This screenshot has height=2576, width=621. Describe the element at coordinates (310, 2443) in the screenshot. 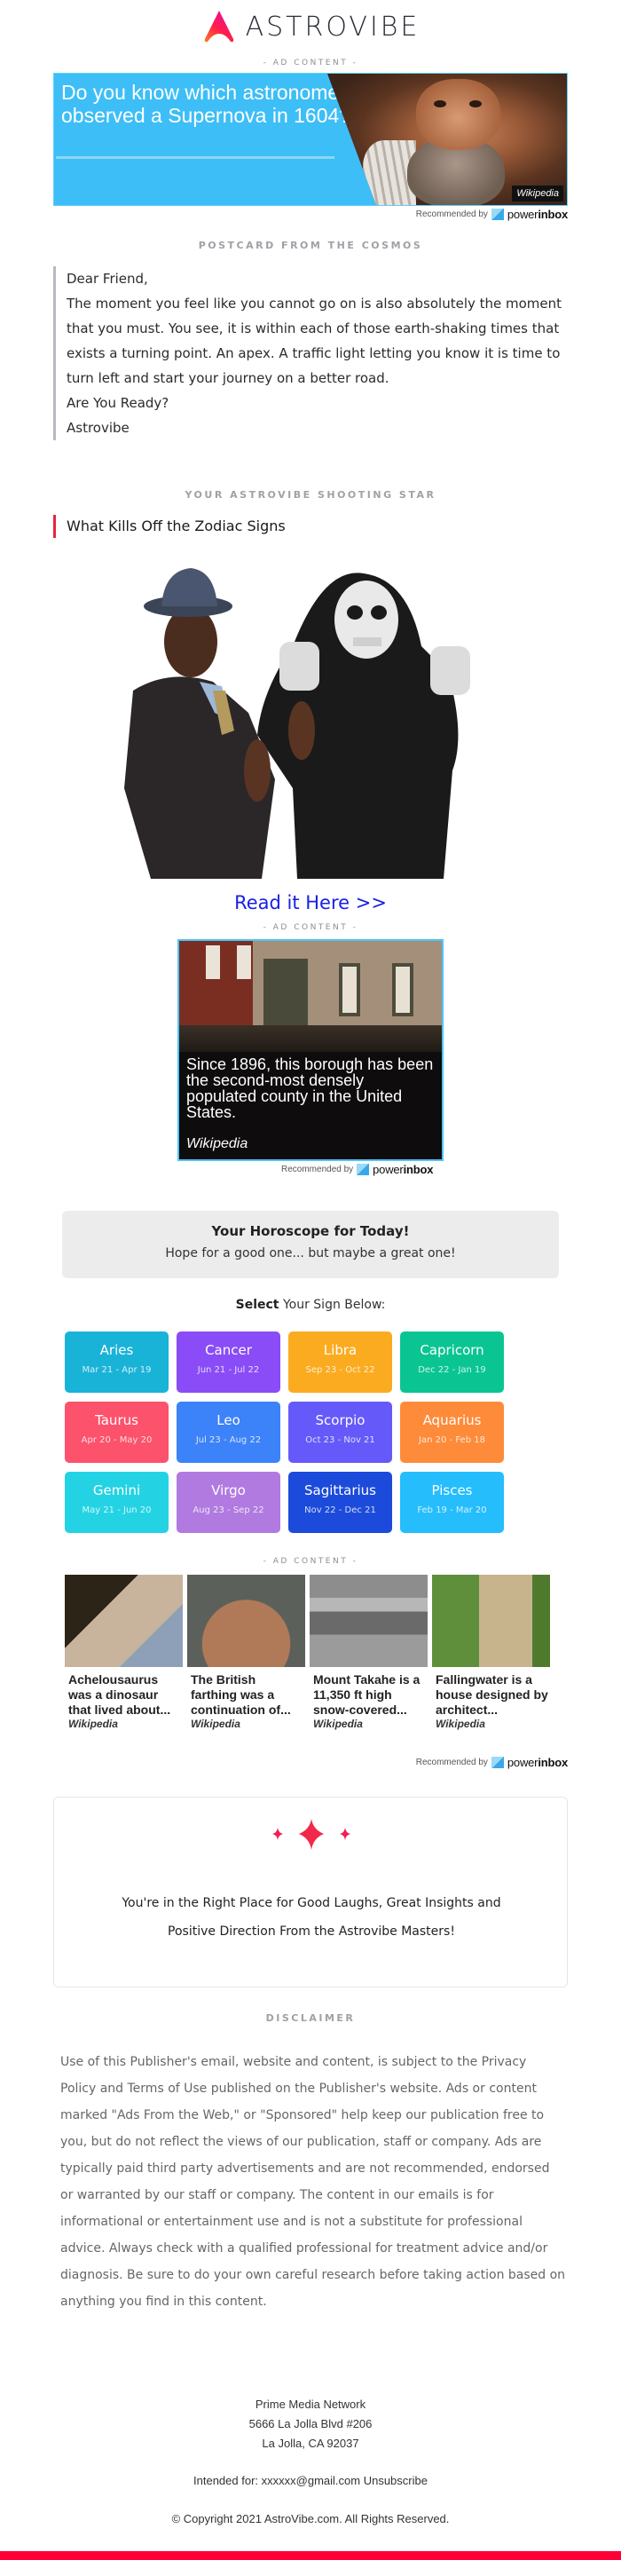

I see `footer-address-line2: La Jolla, CA 92037` at that location.